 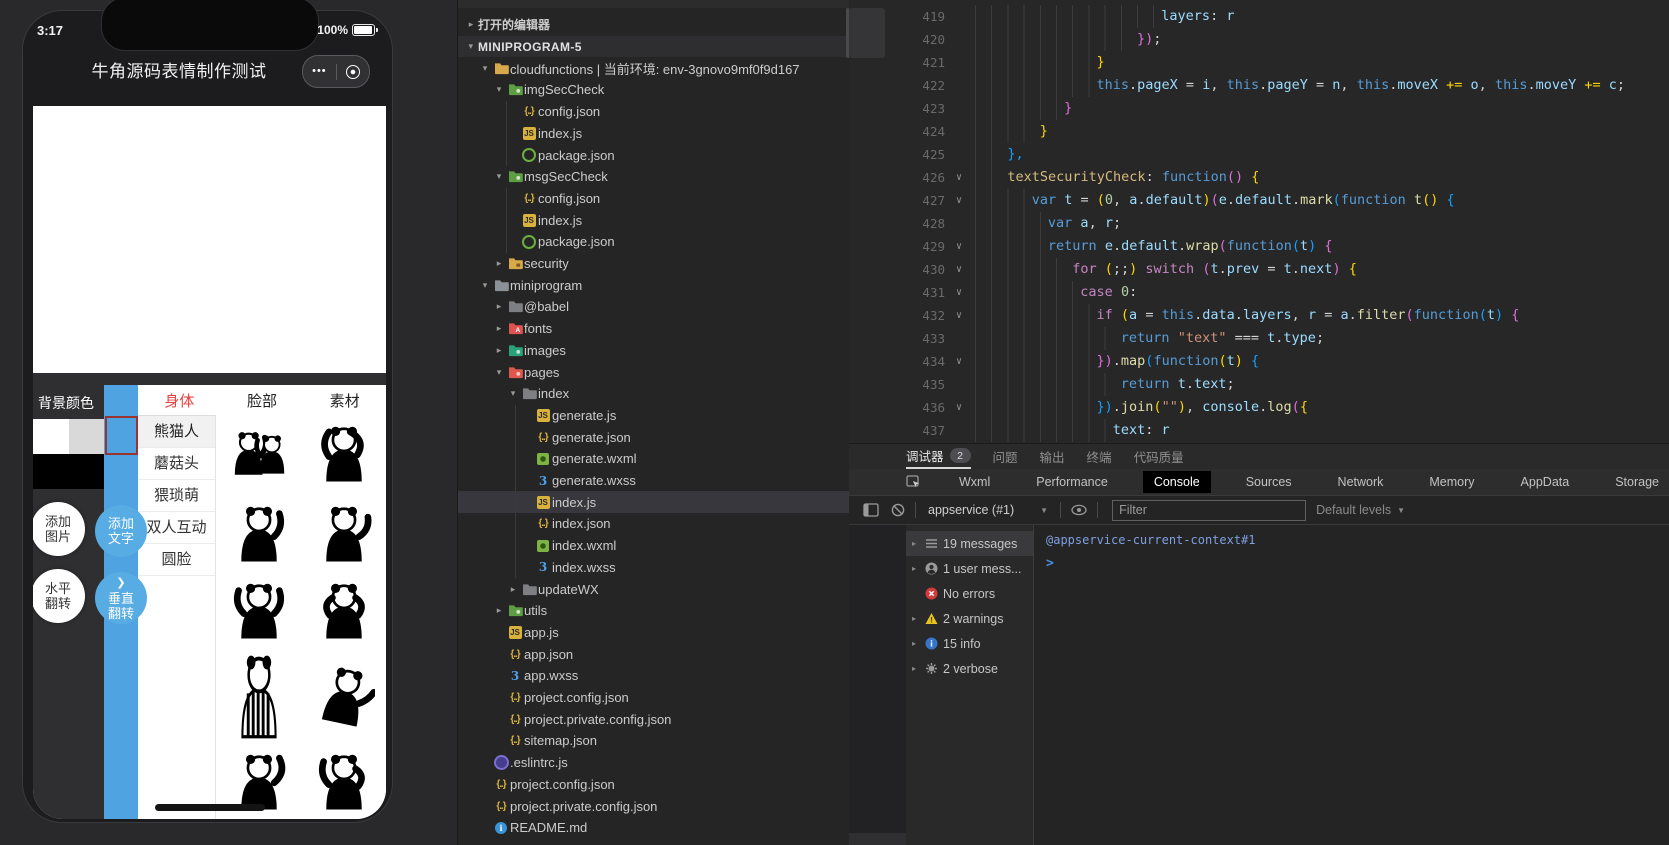 I want to click on sticker-panda-sweep, so click(x=343, y=696).